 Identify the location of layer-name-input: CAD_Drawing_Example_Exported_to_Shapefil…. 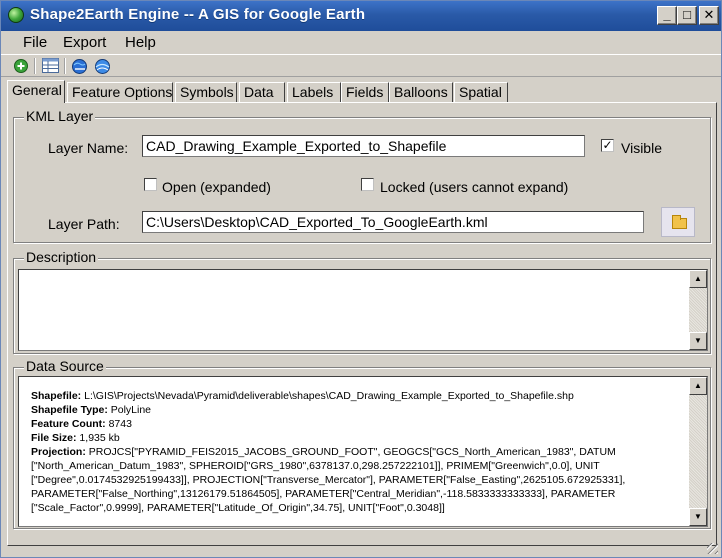
(363, 146).